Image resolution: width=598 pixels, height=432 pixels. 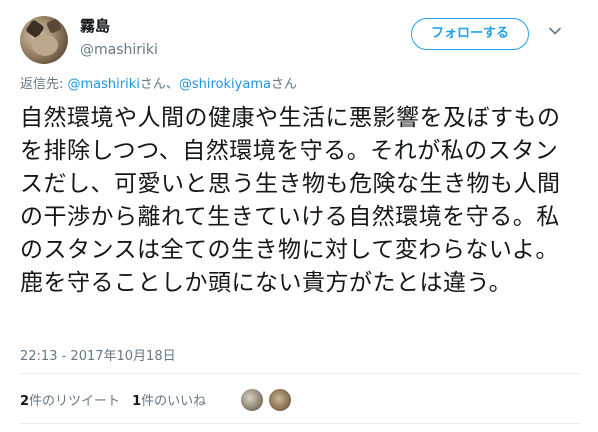 I want to click on reply-suffix: さん, so click(x=283, y=84).